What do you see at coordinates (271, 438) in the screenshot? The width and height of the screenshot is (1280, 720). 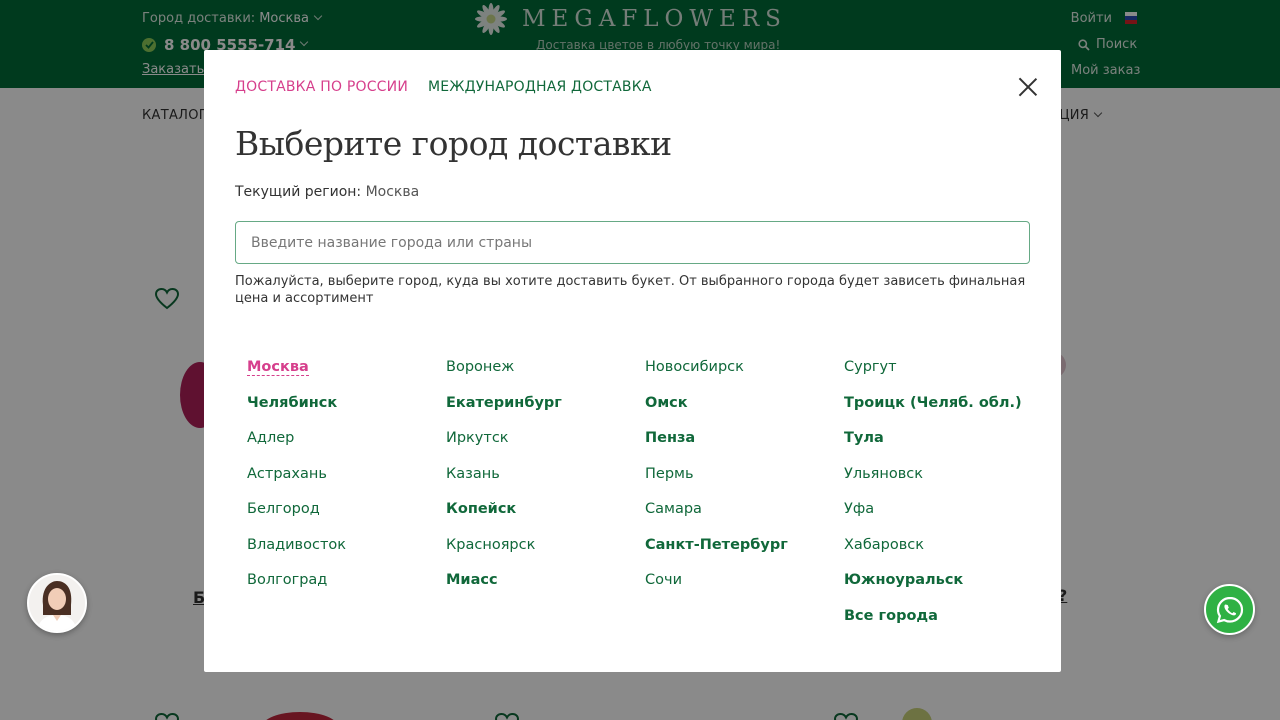 I see `city-link-label: Адлер` at bounding box center [271, 438].